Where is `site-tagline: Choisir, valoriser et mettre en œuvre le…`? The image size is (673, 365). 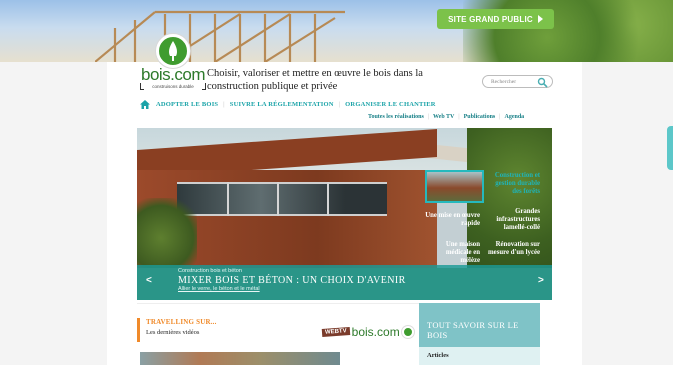 site-tagline: Choisir, valoriser et mettre en œuvre le… is located at coordinates (315, 80).